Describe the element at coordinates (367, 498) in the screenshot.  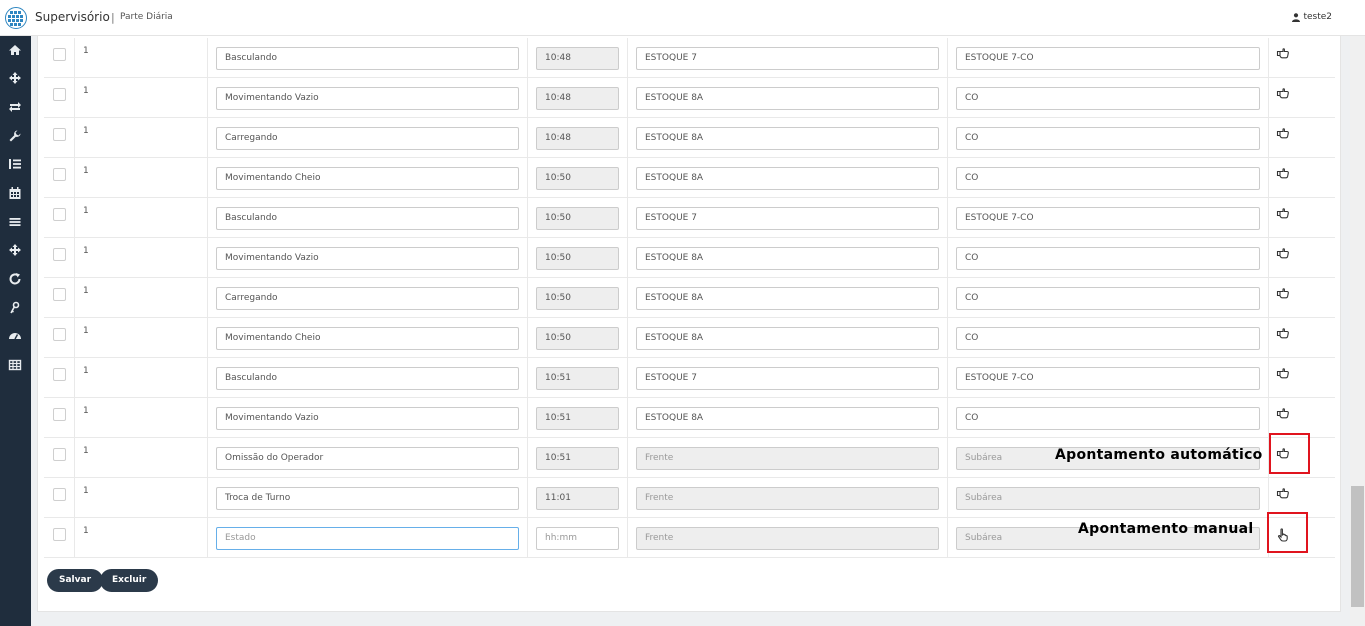
I see `state-input: Troca de Turno` at that location.